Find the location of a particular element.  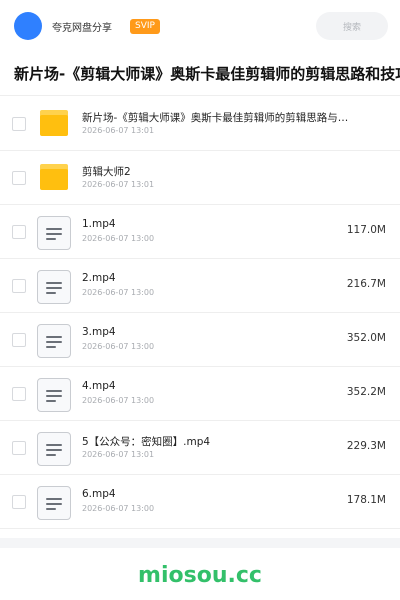

item-name: 6.mp4 is located at coordinates (99, 494).